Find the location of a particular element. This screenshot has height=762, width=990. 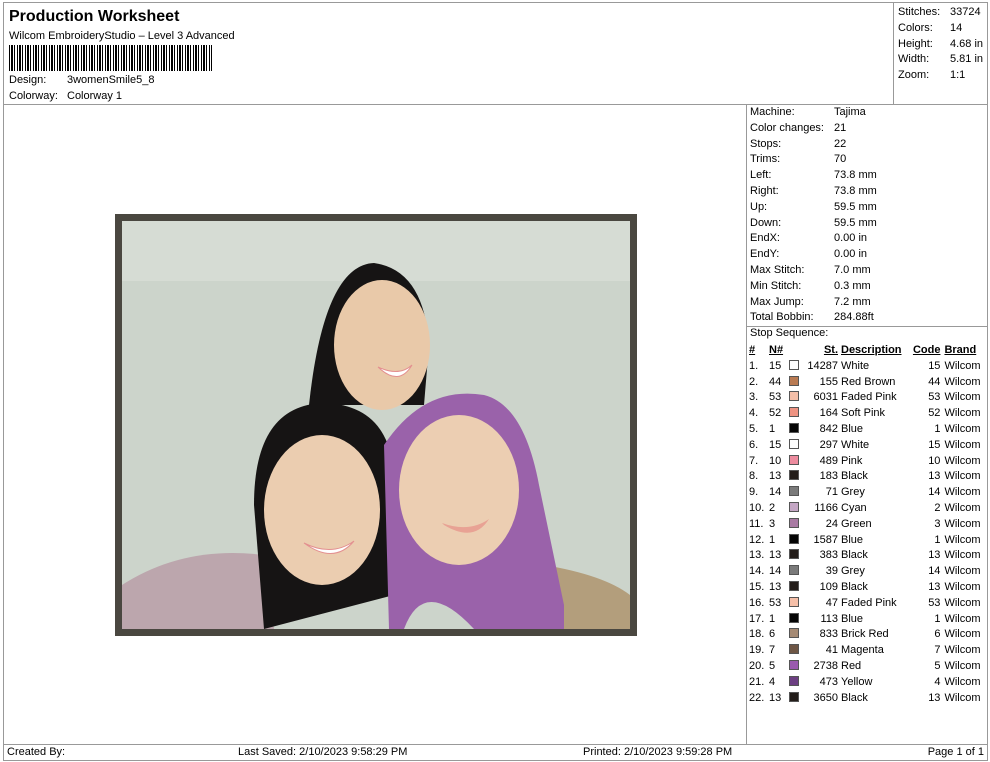

stitch-count: 71 is located at coordinates (831, 492).